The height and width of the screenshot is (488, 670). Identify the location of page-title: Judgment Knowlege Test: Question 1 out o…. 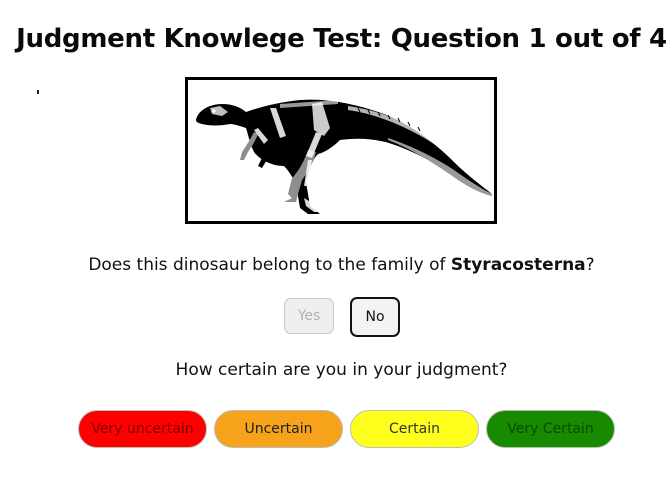
(341, 39).